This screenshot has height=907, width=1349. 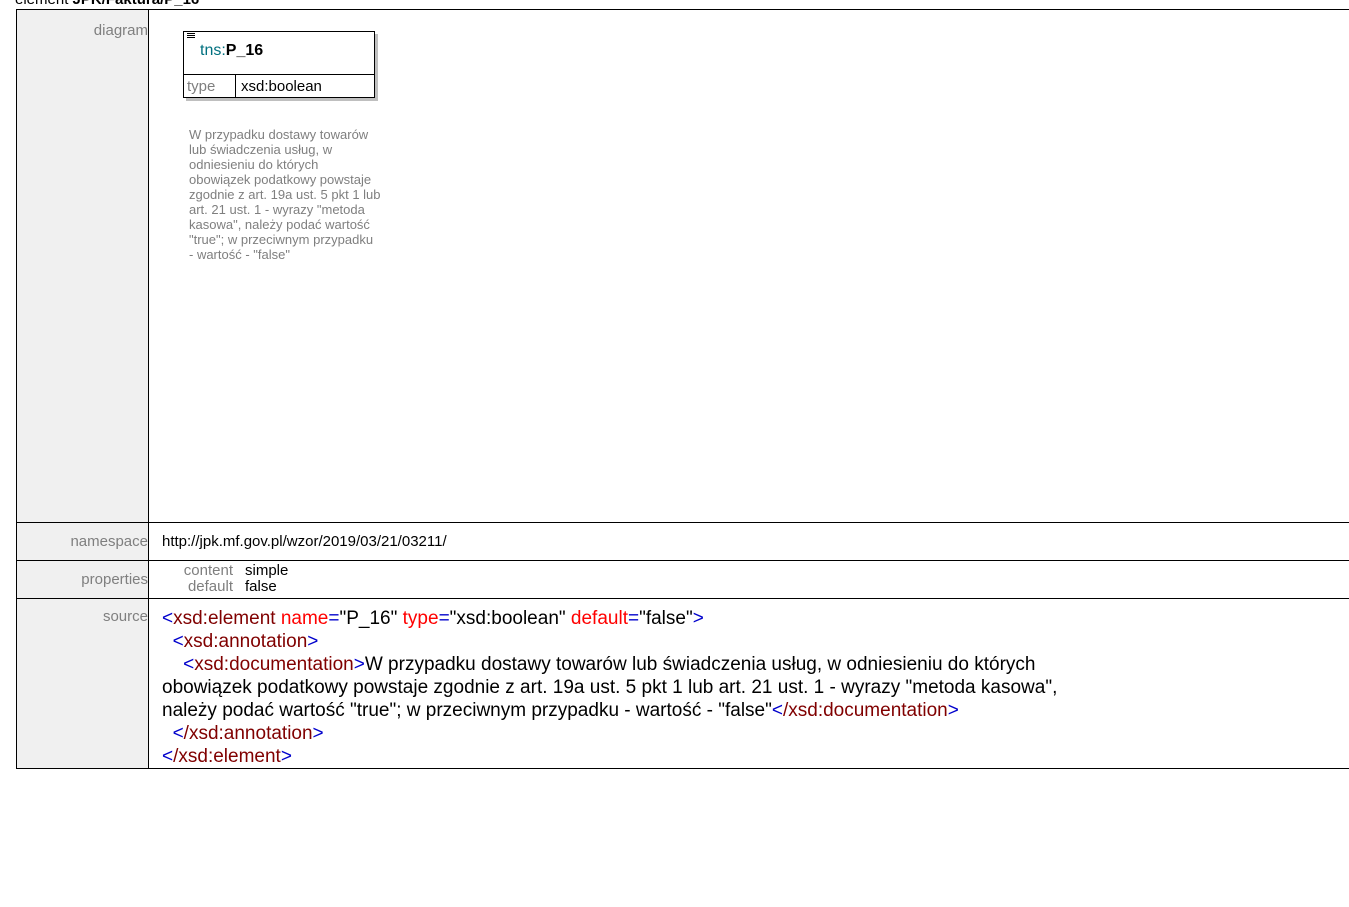 What do you see at coordinates (82, 579) in the screenshot?
I see `properties-label: properties` at bounding box center [82, 579].